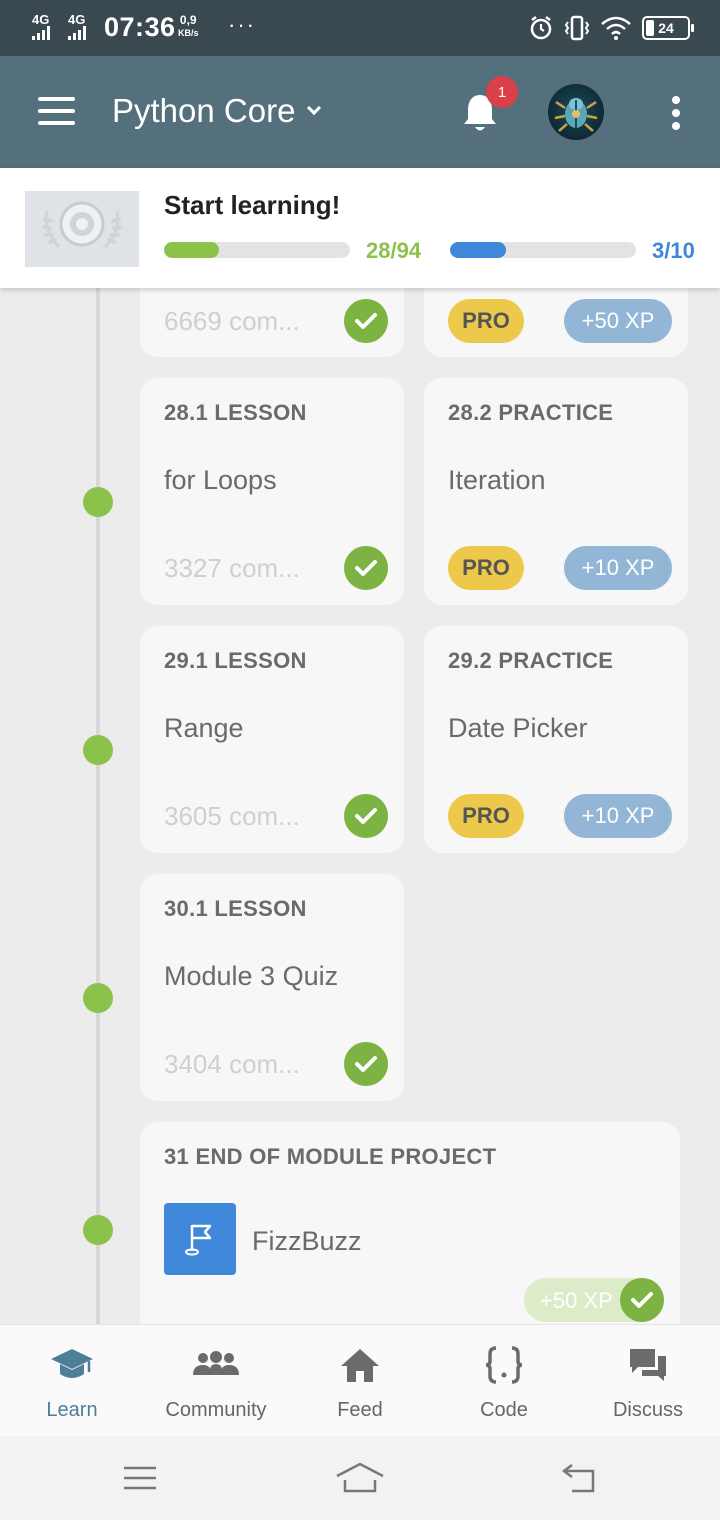 The image size is (720, 1520). What do you see at coordinates (556, 491) in the screenshot?
I see `practice-card: 28.2 PRACTICE Iteration PRO +10 XP` at bounding box center [556, 491].